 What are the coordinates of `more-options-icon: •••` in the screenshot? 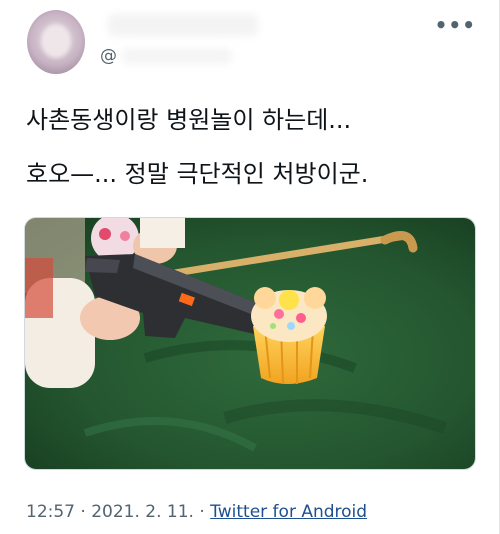 It's located at (455, 25).